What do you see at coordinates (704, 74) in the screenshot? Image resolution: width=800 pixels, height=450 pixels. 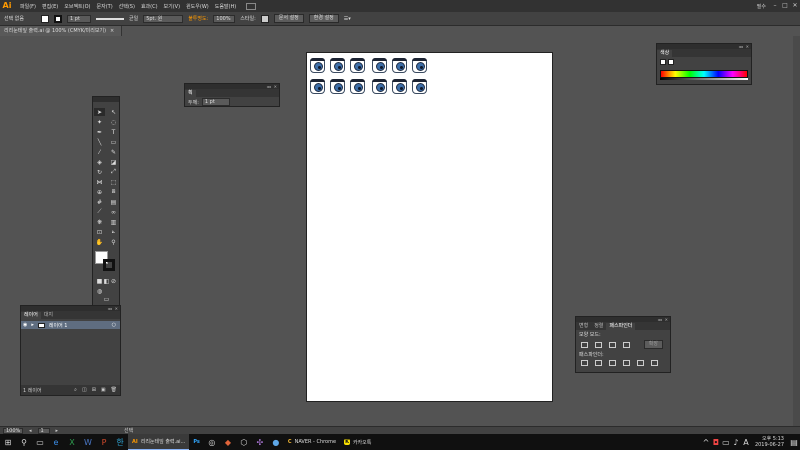 I see `color-spectrum` at bounding box center [704, 74].